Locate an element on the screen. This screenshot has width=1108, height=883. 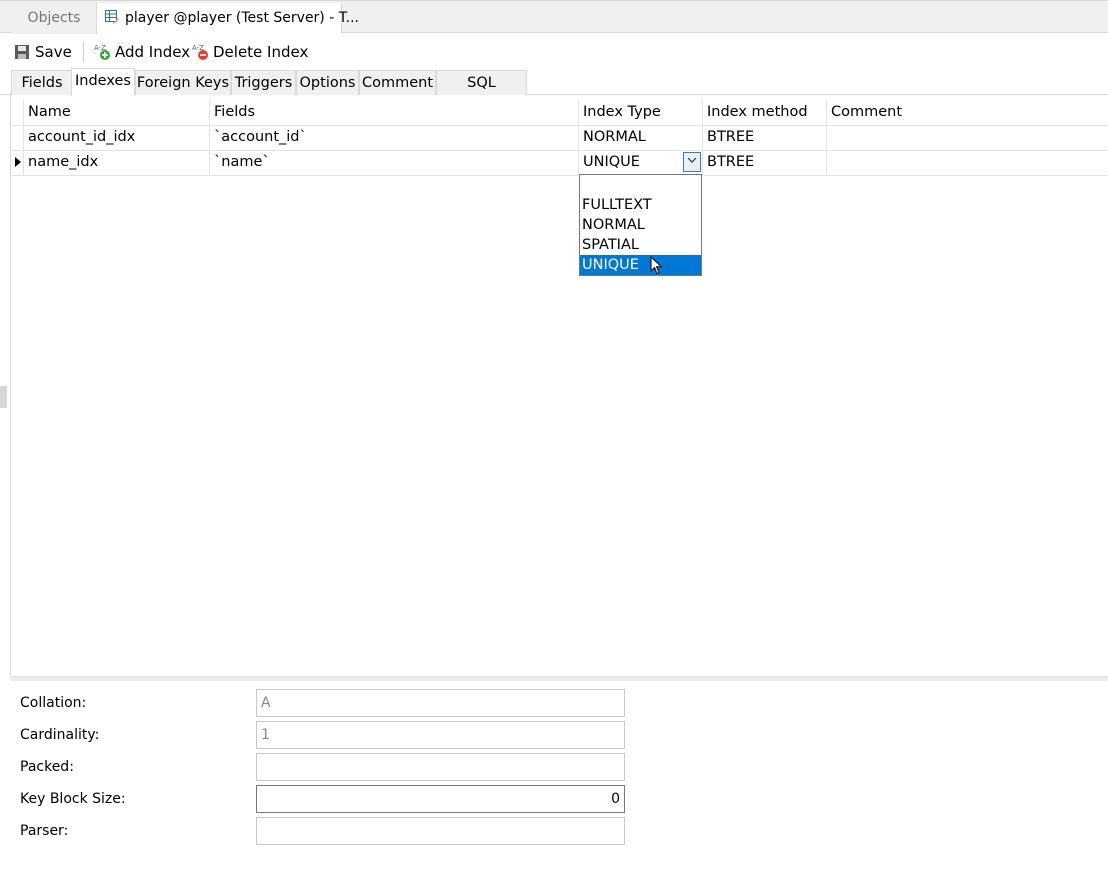
save-icon is located at coordinates (23, 52).